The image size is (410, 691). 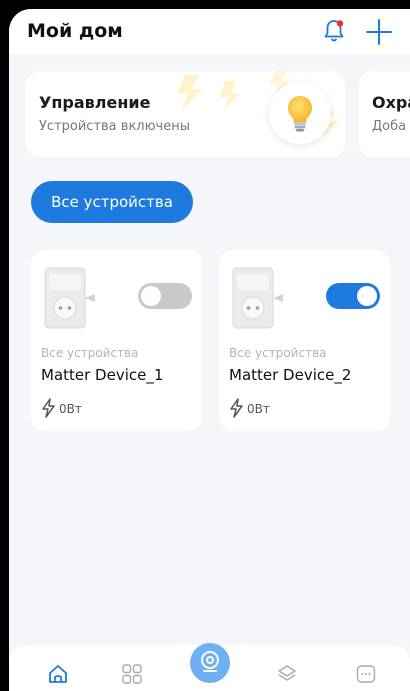 I want to click on top-bar: Мой дом, so click(x=209, y=31).